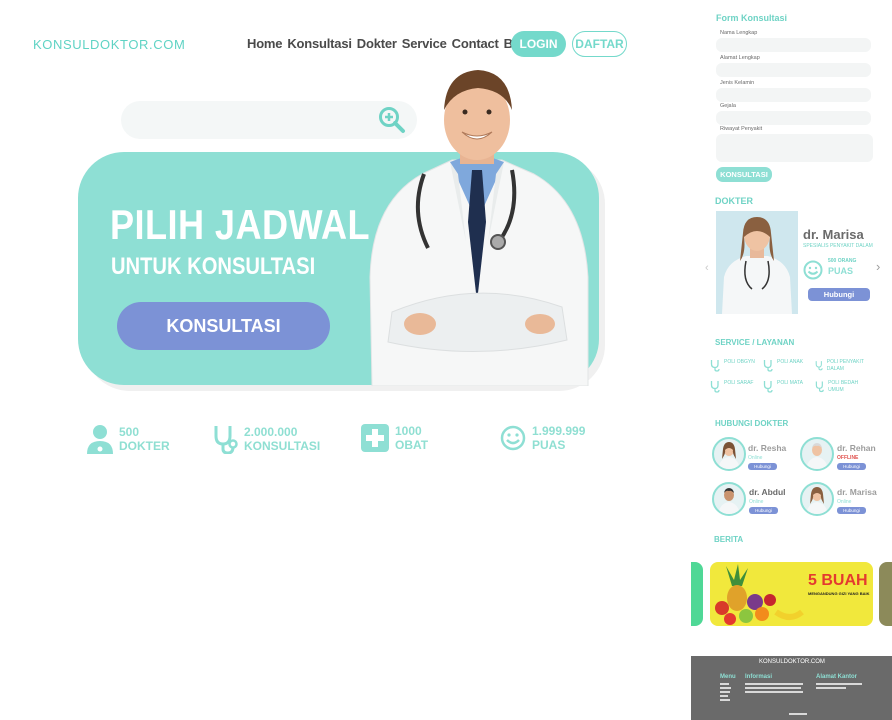 Image resolution: width=892 pixels, height=720 pixels. Describe the element at coordinates (728, 106) in the screenshot. I see `field-label-gejala: Gejala` at that location.